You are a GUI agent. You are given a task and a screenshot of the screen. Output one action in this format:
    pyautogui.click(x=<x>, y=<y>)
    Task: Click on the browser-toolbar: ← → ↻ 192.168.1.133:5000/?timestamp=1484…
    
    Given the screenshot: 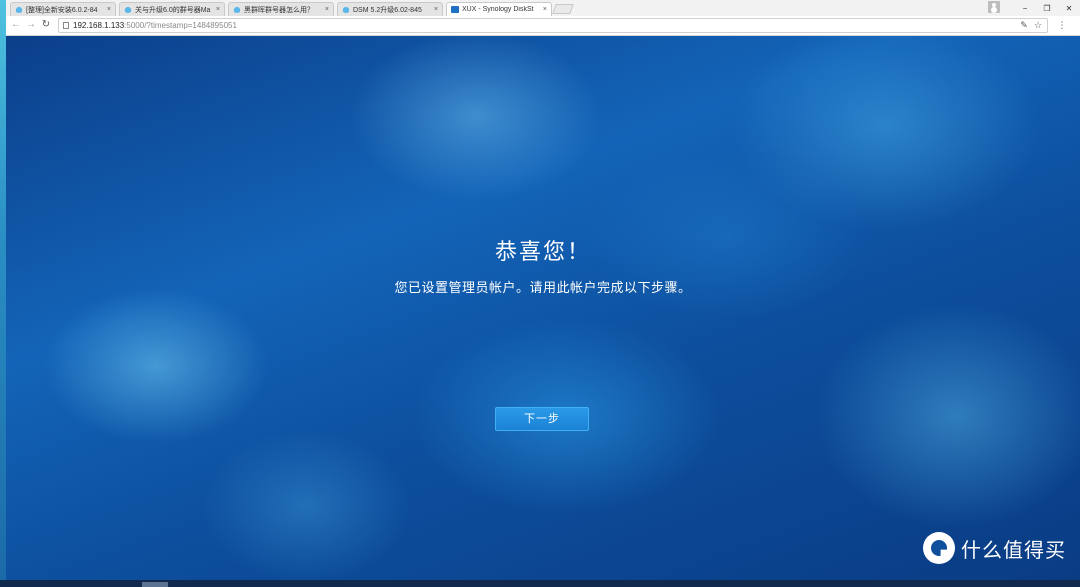 What is the action you would take?
    pyautogui.click(x=543, y=26)
    